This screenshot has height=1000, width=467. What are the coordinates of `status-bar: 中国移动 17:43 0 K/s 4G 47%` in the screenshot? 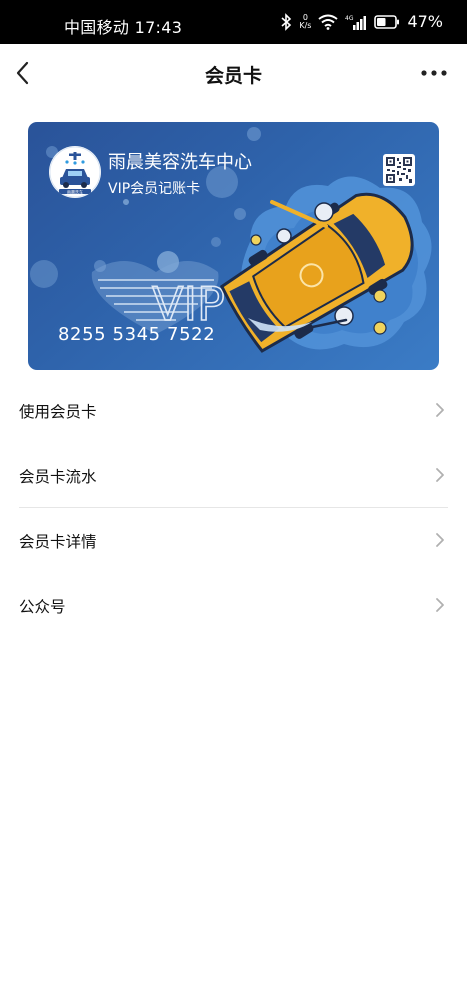 It's located at (233, 22).